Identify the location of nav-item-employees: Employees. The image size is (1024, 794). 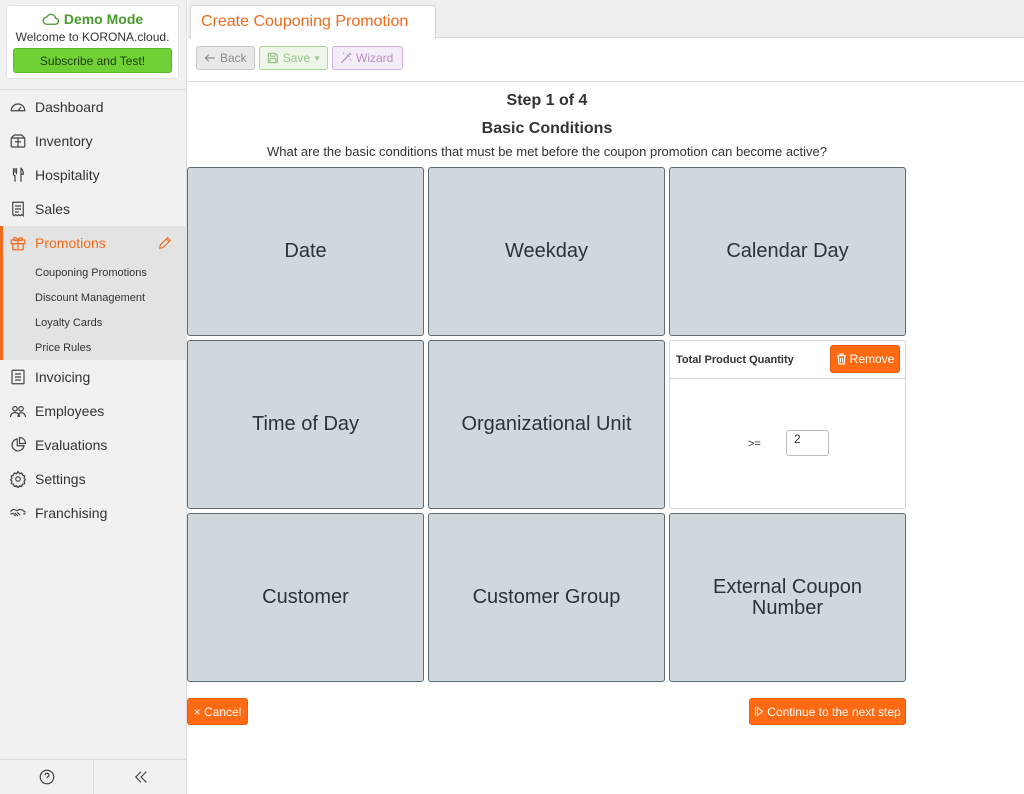
(93, 411).